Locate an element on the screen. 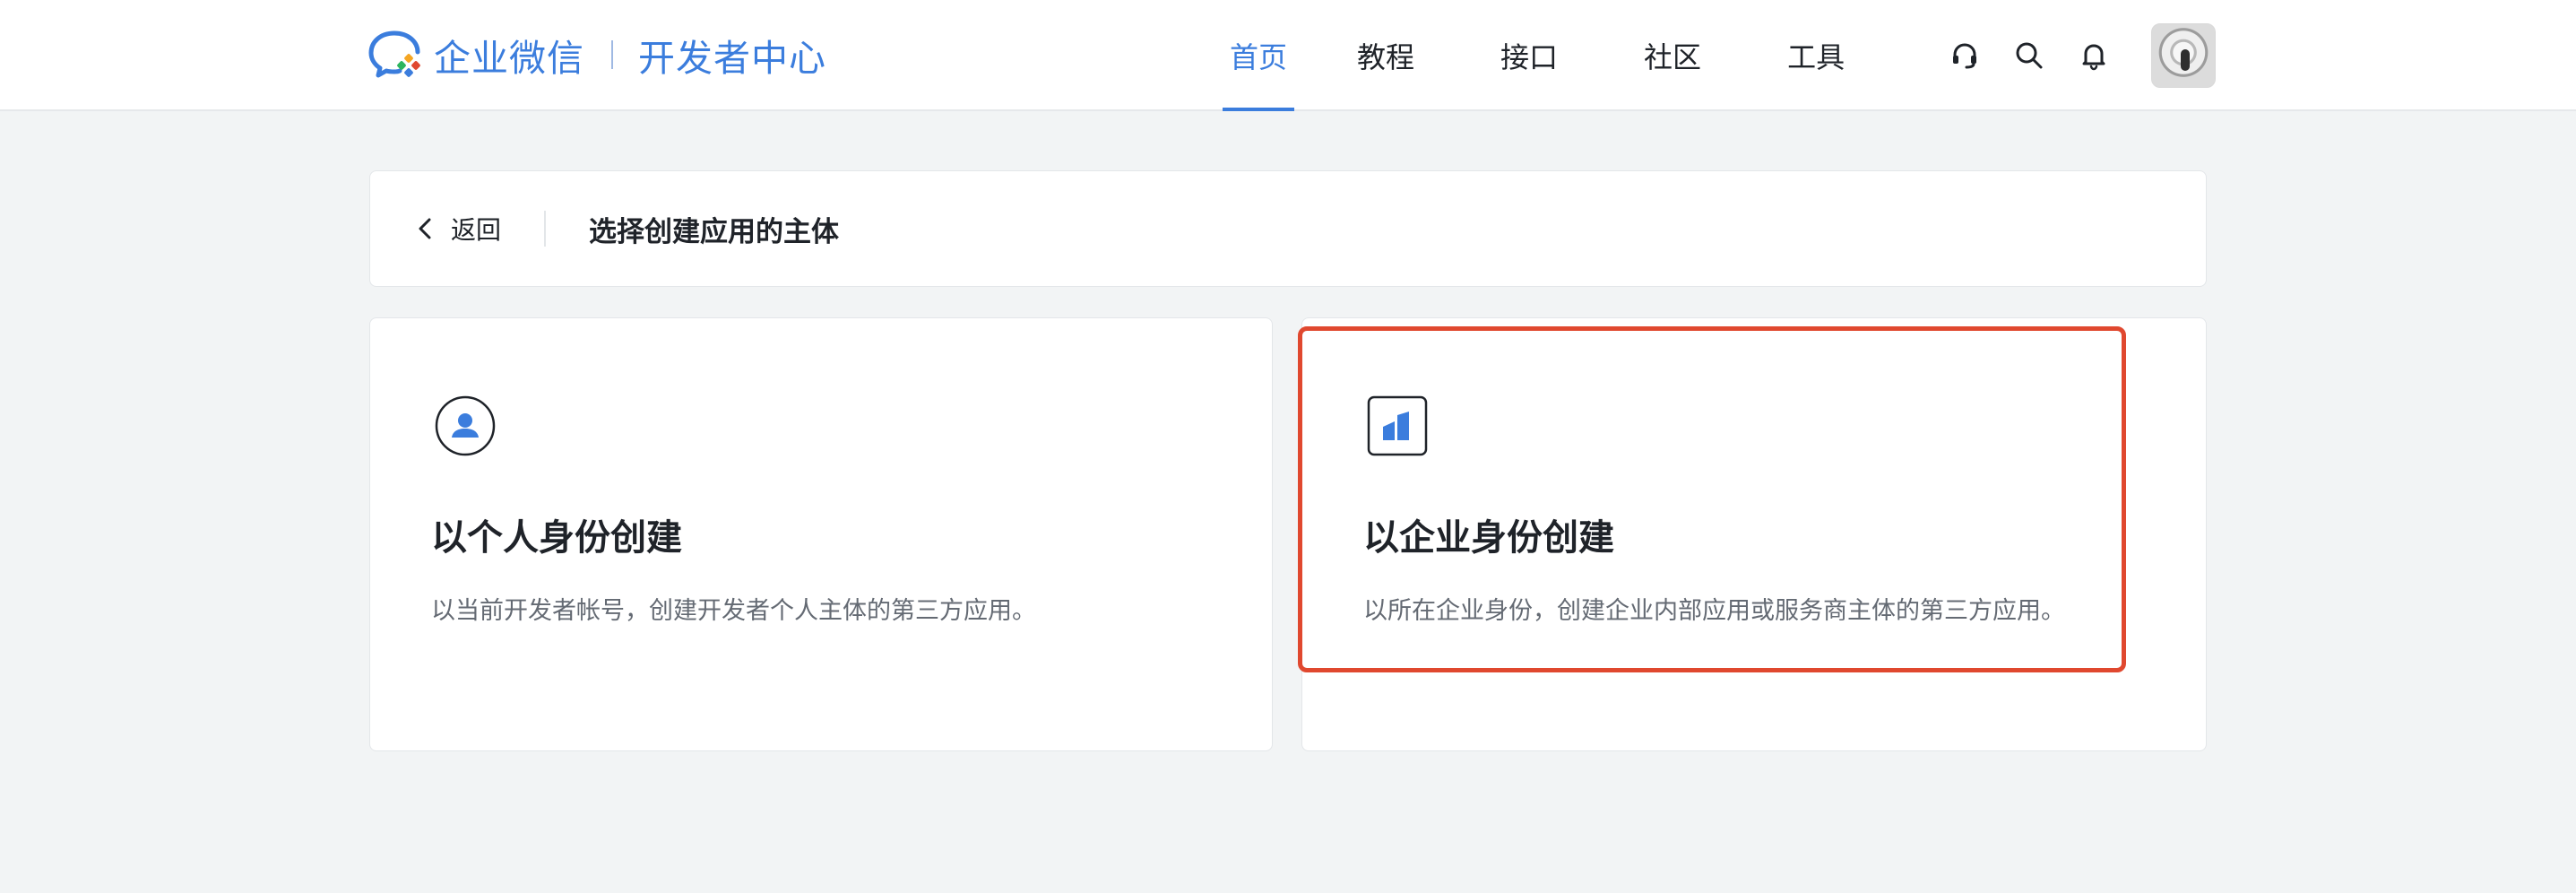  avatar is located at coordinates (2183, 55).